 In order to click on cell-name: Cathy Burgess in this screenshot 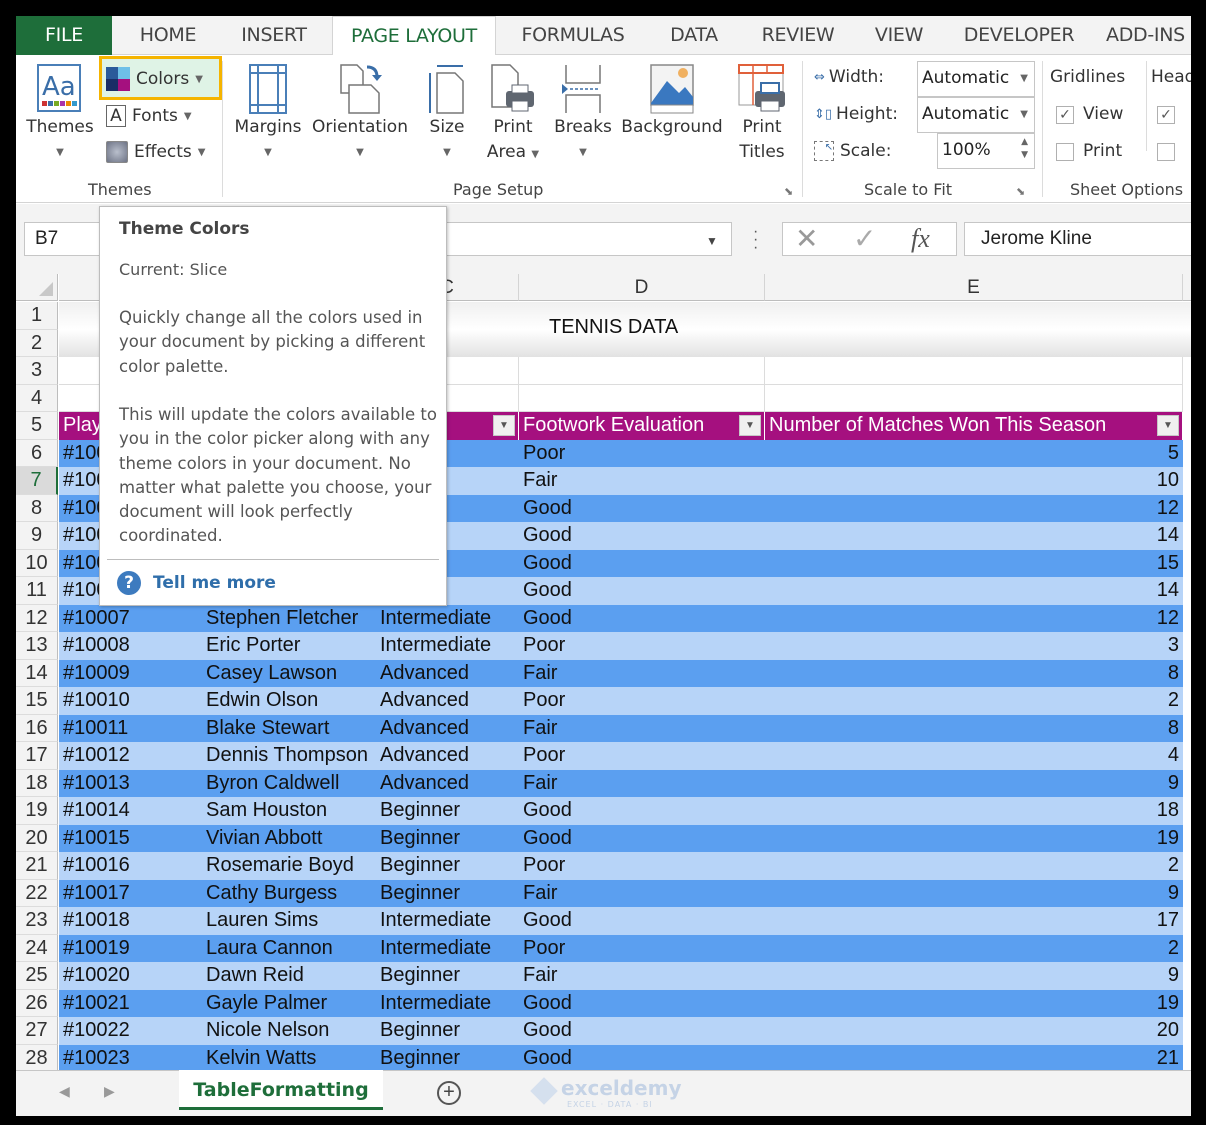, I will do `click(289, 893)`.